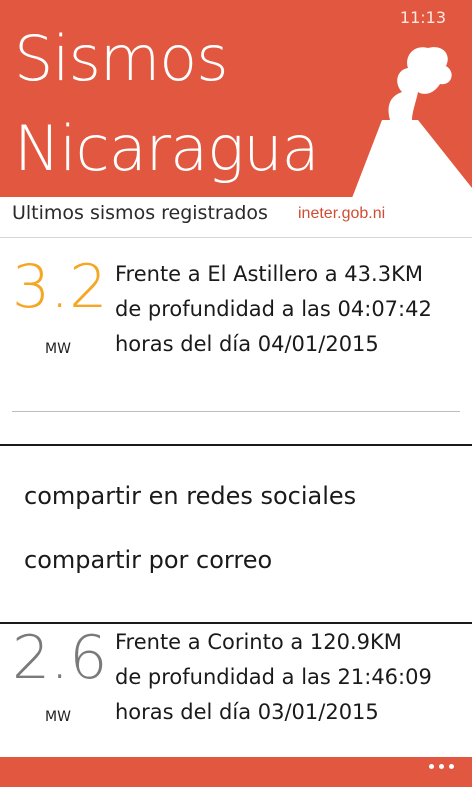  I want to click on source-link: ineter.gob.ni, so click(341, 214).